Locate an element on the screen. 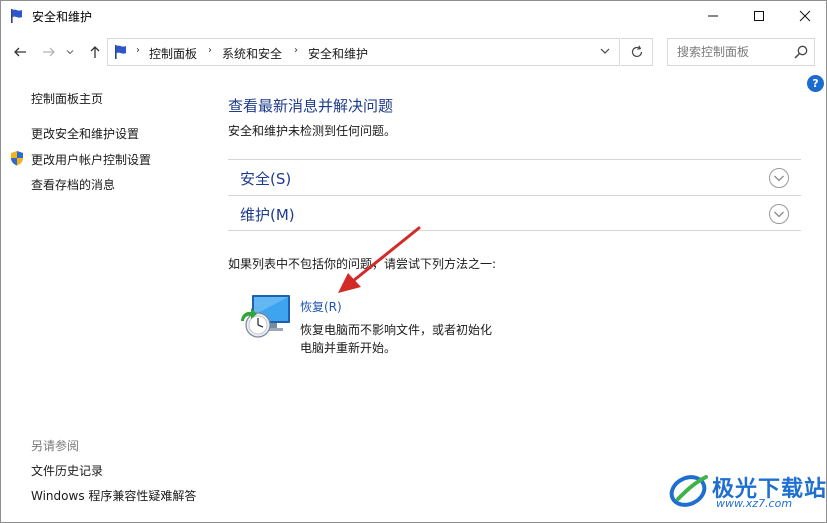 The height and width of the screenshot is (523, 827). refresh-button is located at coordinates (637, 52).